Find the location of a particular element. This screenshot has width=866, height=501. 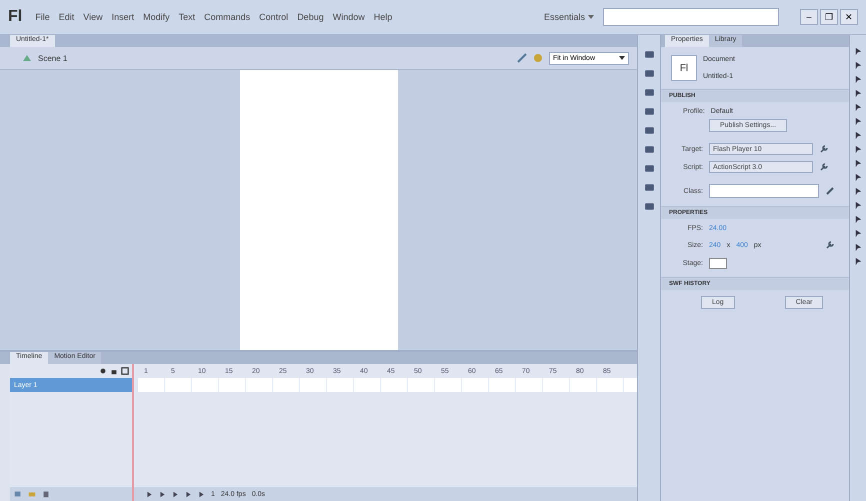

workspace-dropdown: Essentials is located at coordinates (569, 17).